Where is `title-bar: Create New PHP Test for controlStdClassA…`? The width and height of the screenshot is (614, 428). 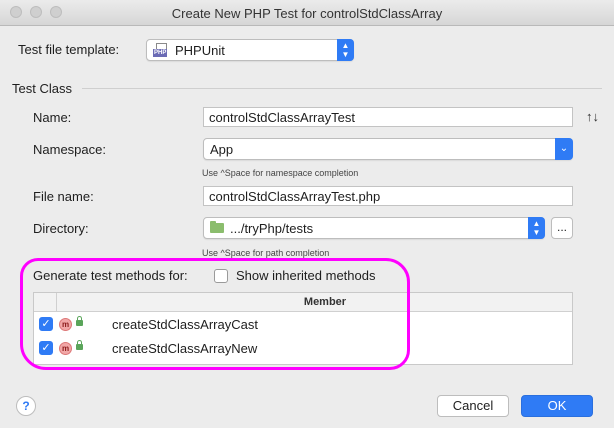 title-bar: Create New PHP Test for controlStdClassA… is located at coordinates (307, 13).